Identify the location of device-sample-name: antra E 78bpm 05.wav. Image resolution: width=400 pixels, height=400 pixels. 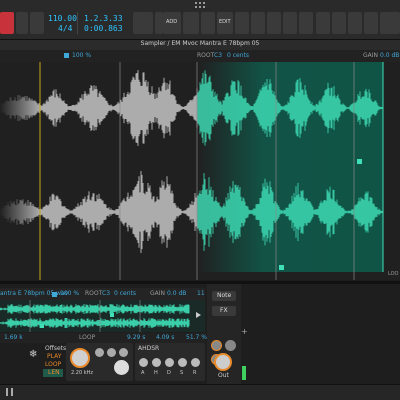
(34, 294).